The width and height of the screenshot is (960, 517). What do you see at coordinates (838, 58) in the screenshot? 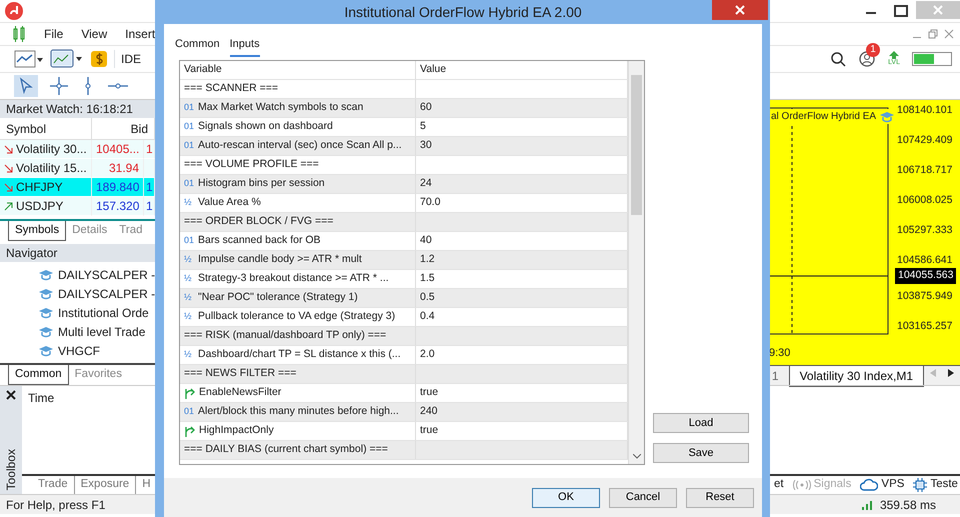
I see `search-icon` at bounding box center [838, 58].